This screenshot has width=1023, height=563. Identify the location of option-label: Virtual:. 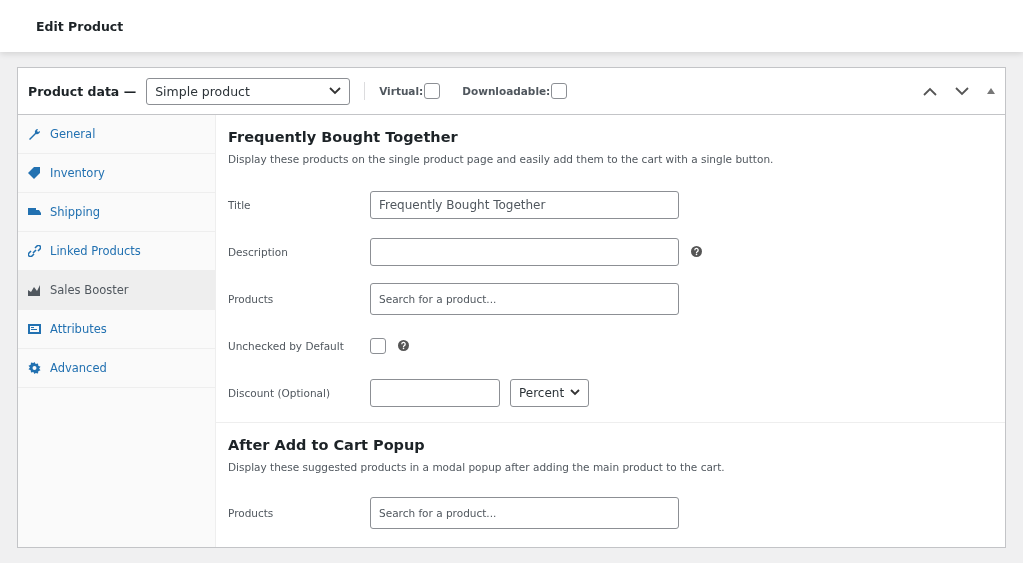
(401, 91).